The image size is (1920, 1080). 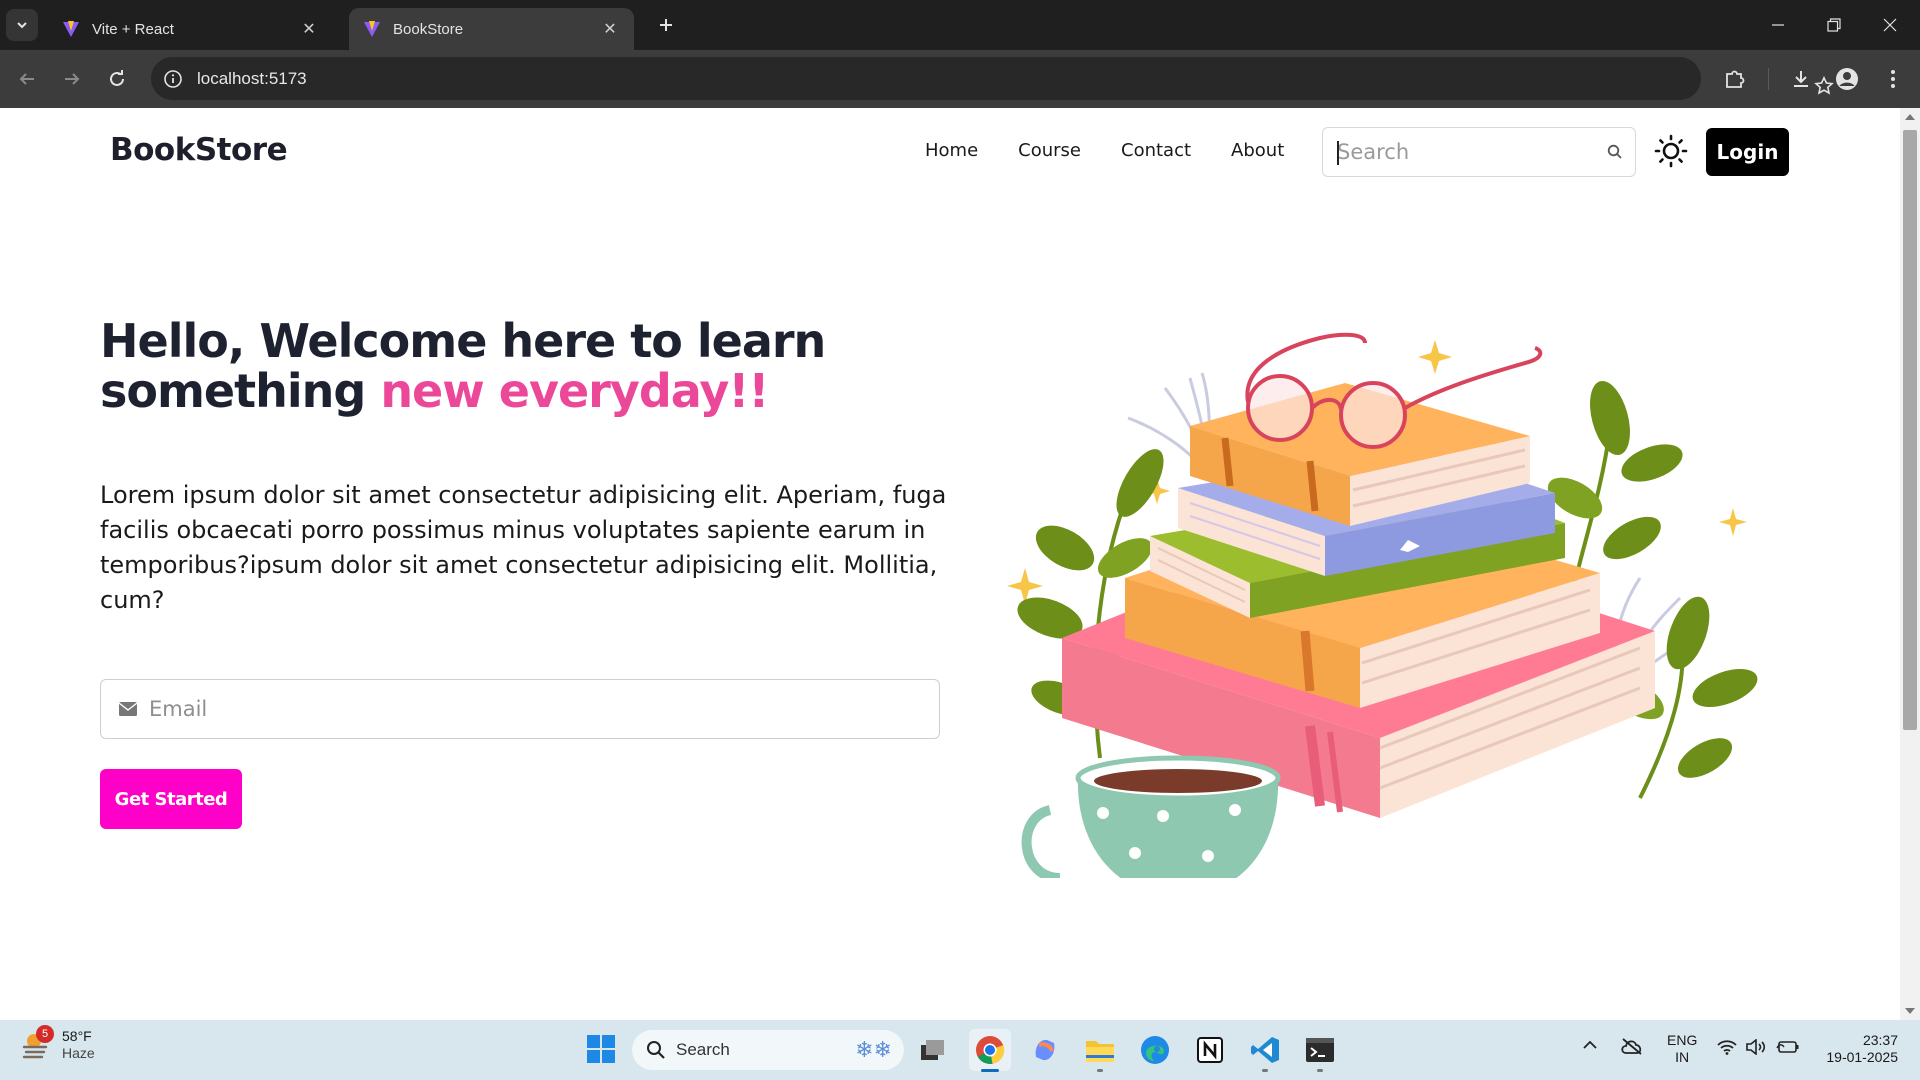 I want to click on copilot-app, so click(x=1045, y=1050).